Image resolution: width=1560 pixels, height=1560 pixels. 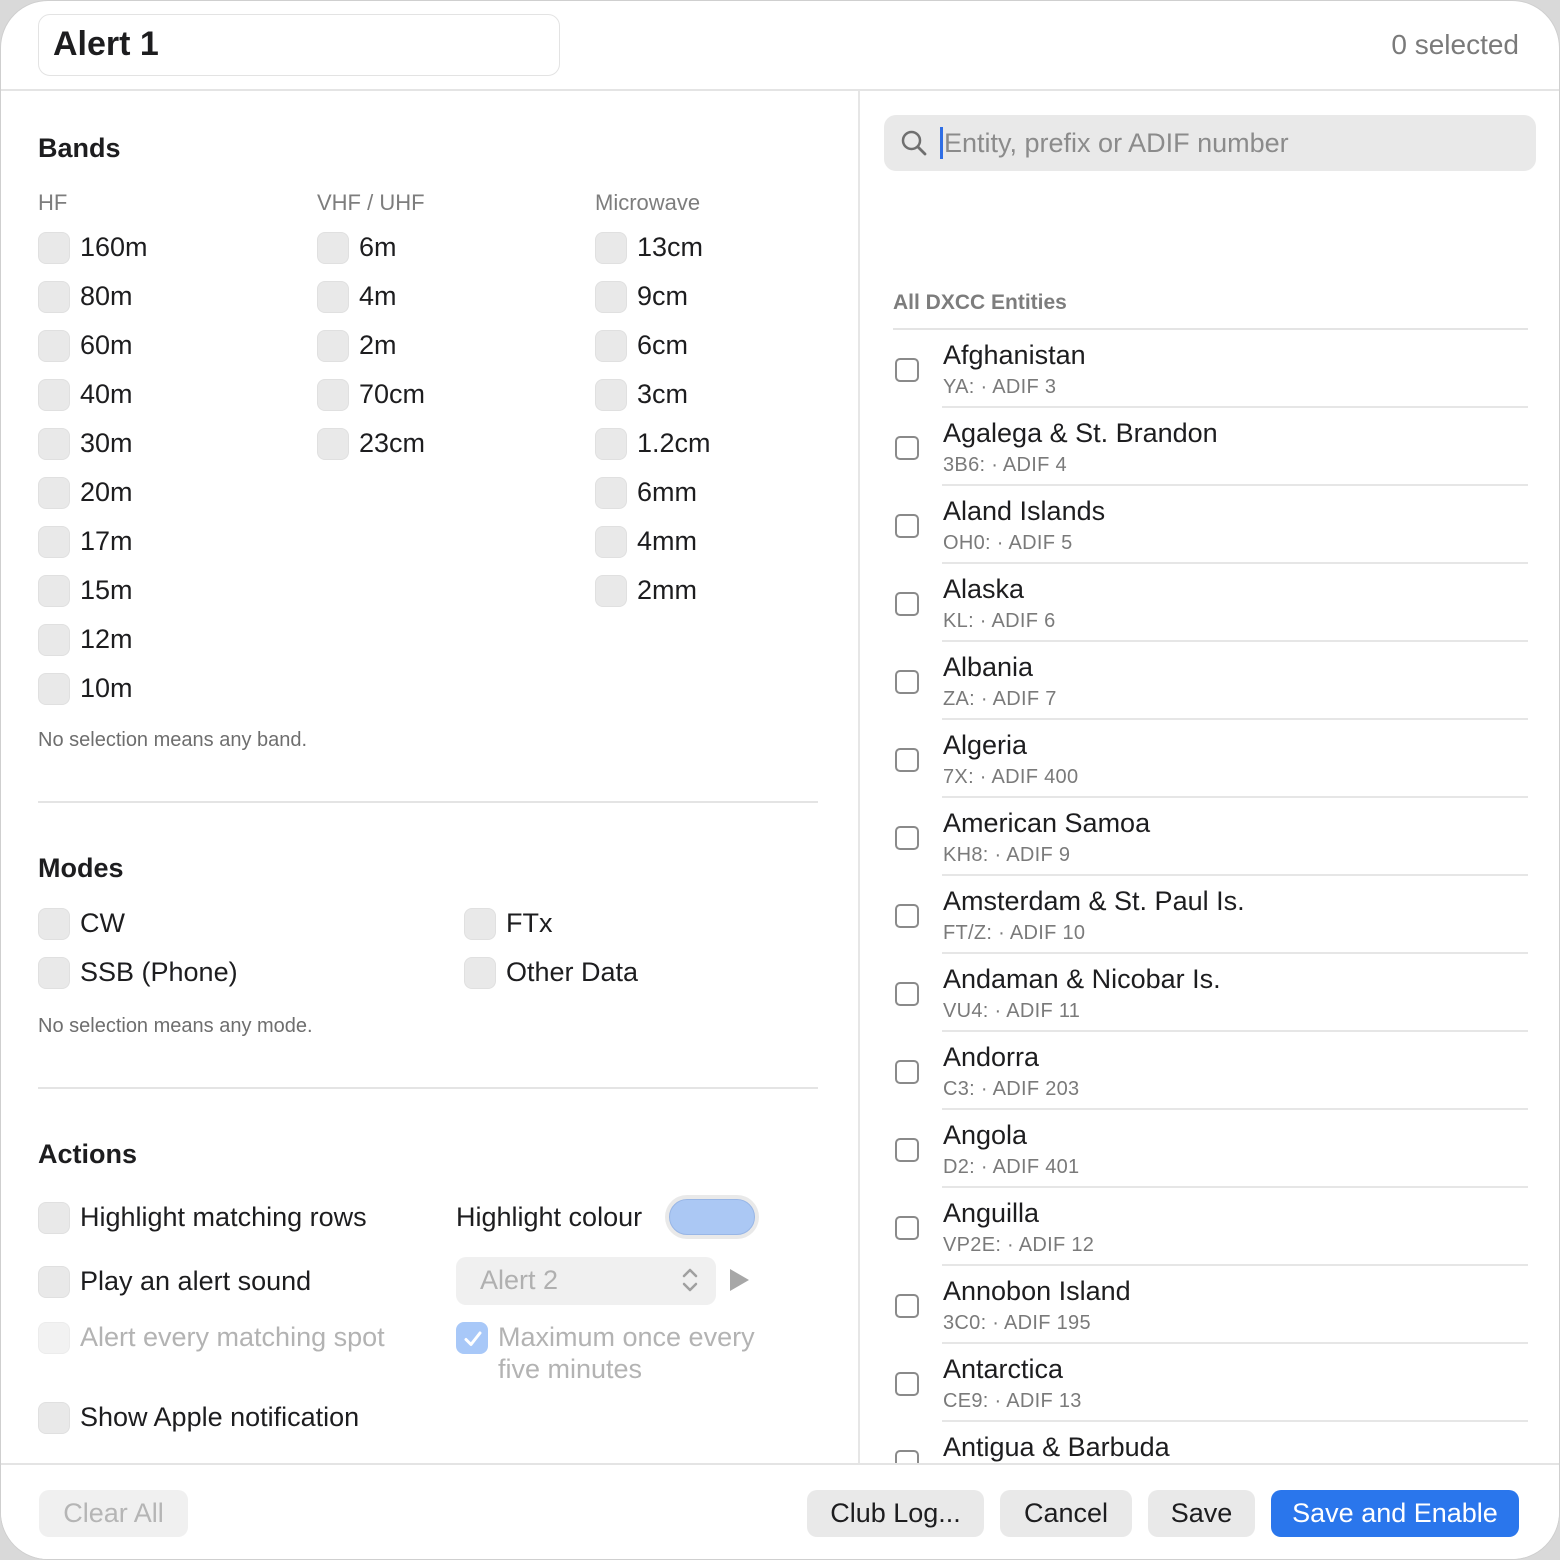 What do you see at coordinates (54, 924) in the screenshot?
I see `mode-checkbox-cw` at bounding box center [54, 924].